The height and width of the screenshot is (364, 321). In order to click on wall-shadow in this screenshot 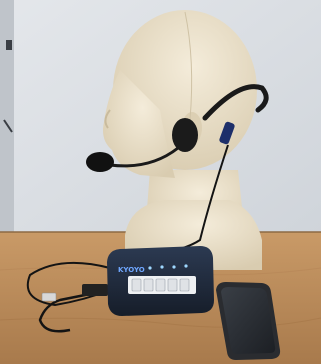, I will do `click(7, 120)`.